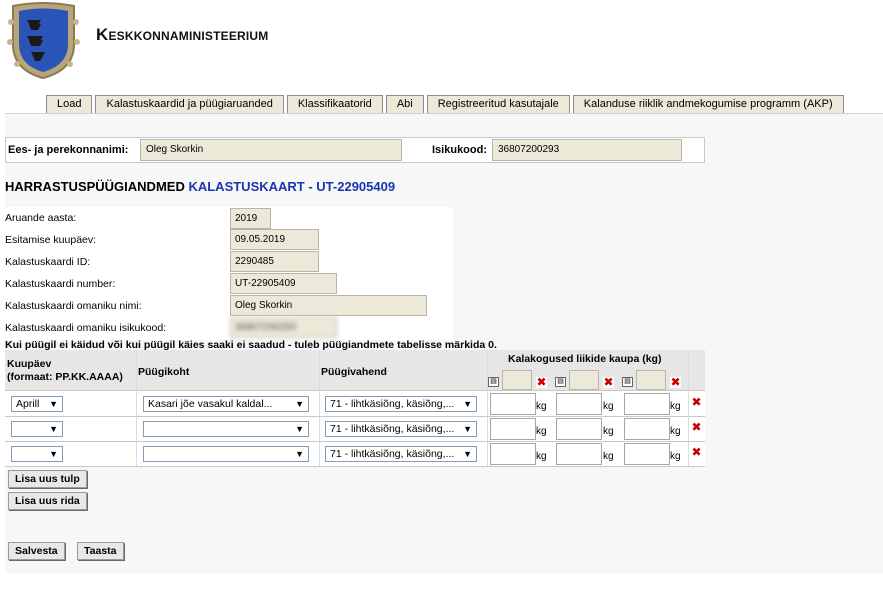  Describe the element at coordinates (43, 40) in the screenshot. I see `coat-of-arms-logo` at that location.